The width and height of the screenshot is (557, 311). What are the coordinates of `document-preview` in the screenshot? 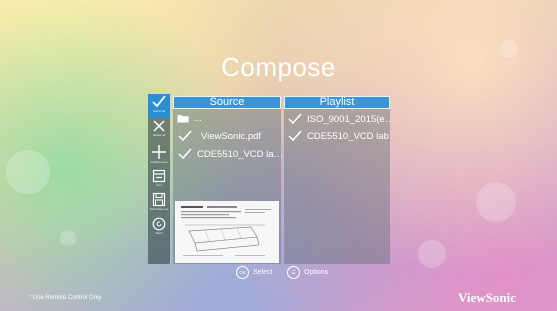 It's located at (227, 232).